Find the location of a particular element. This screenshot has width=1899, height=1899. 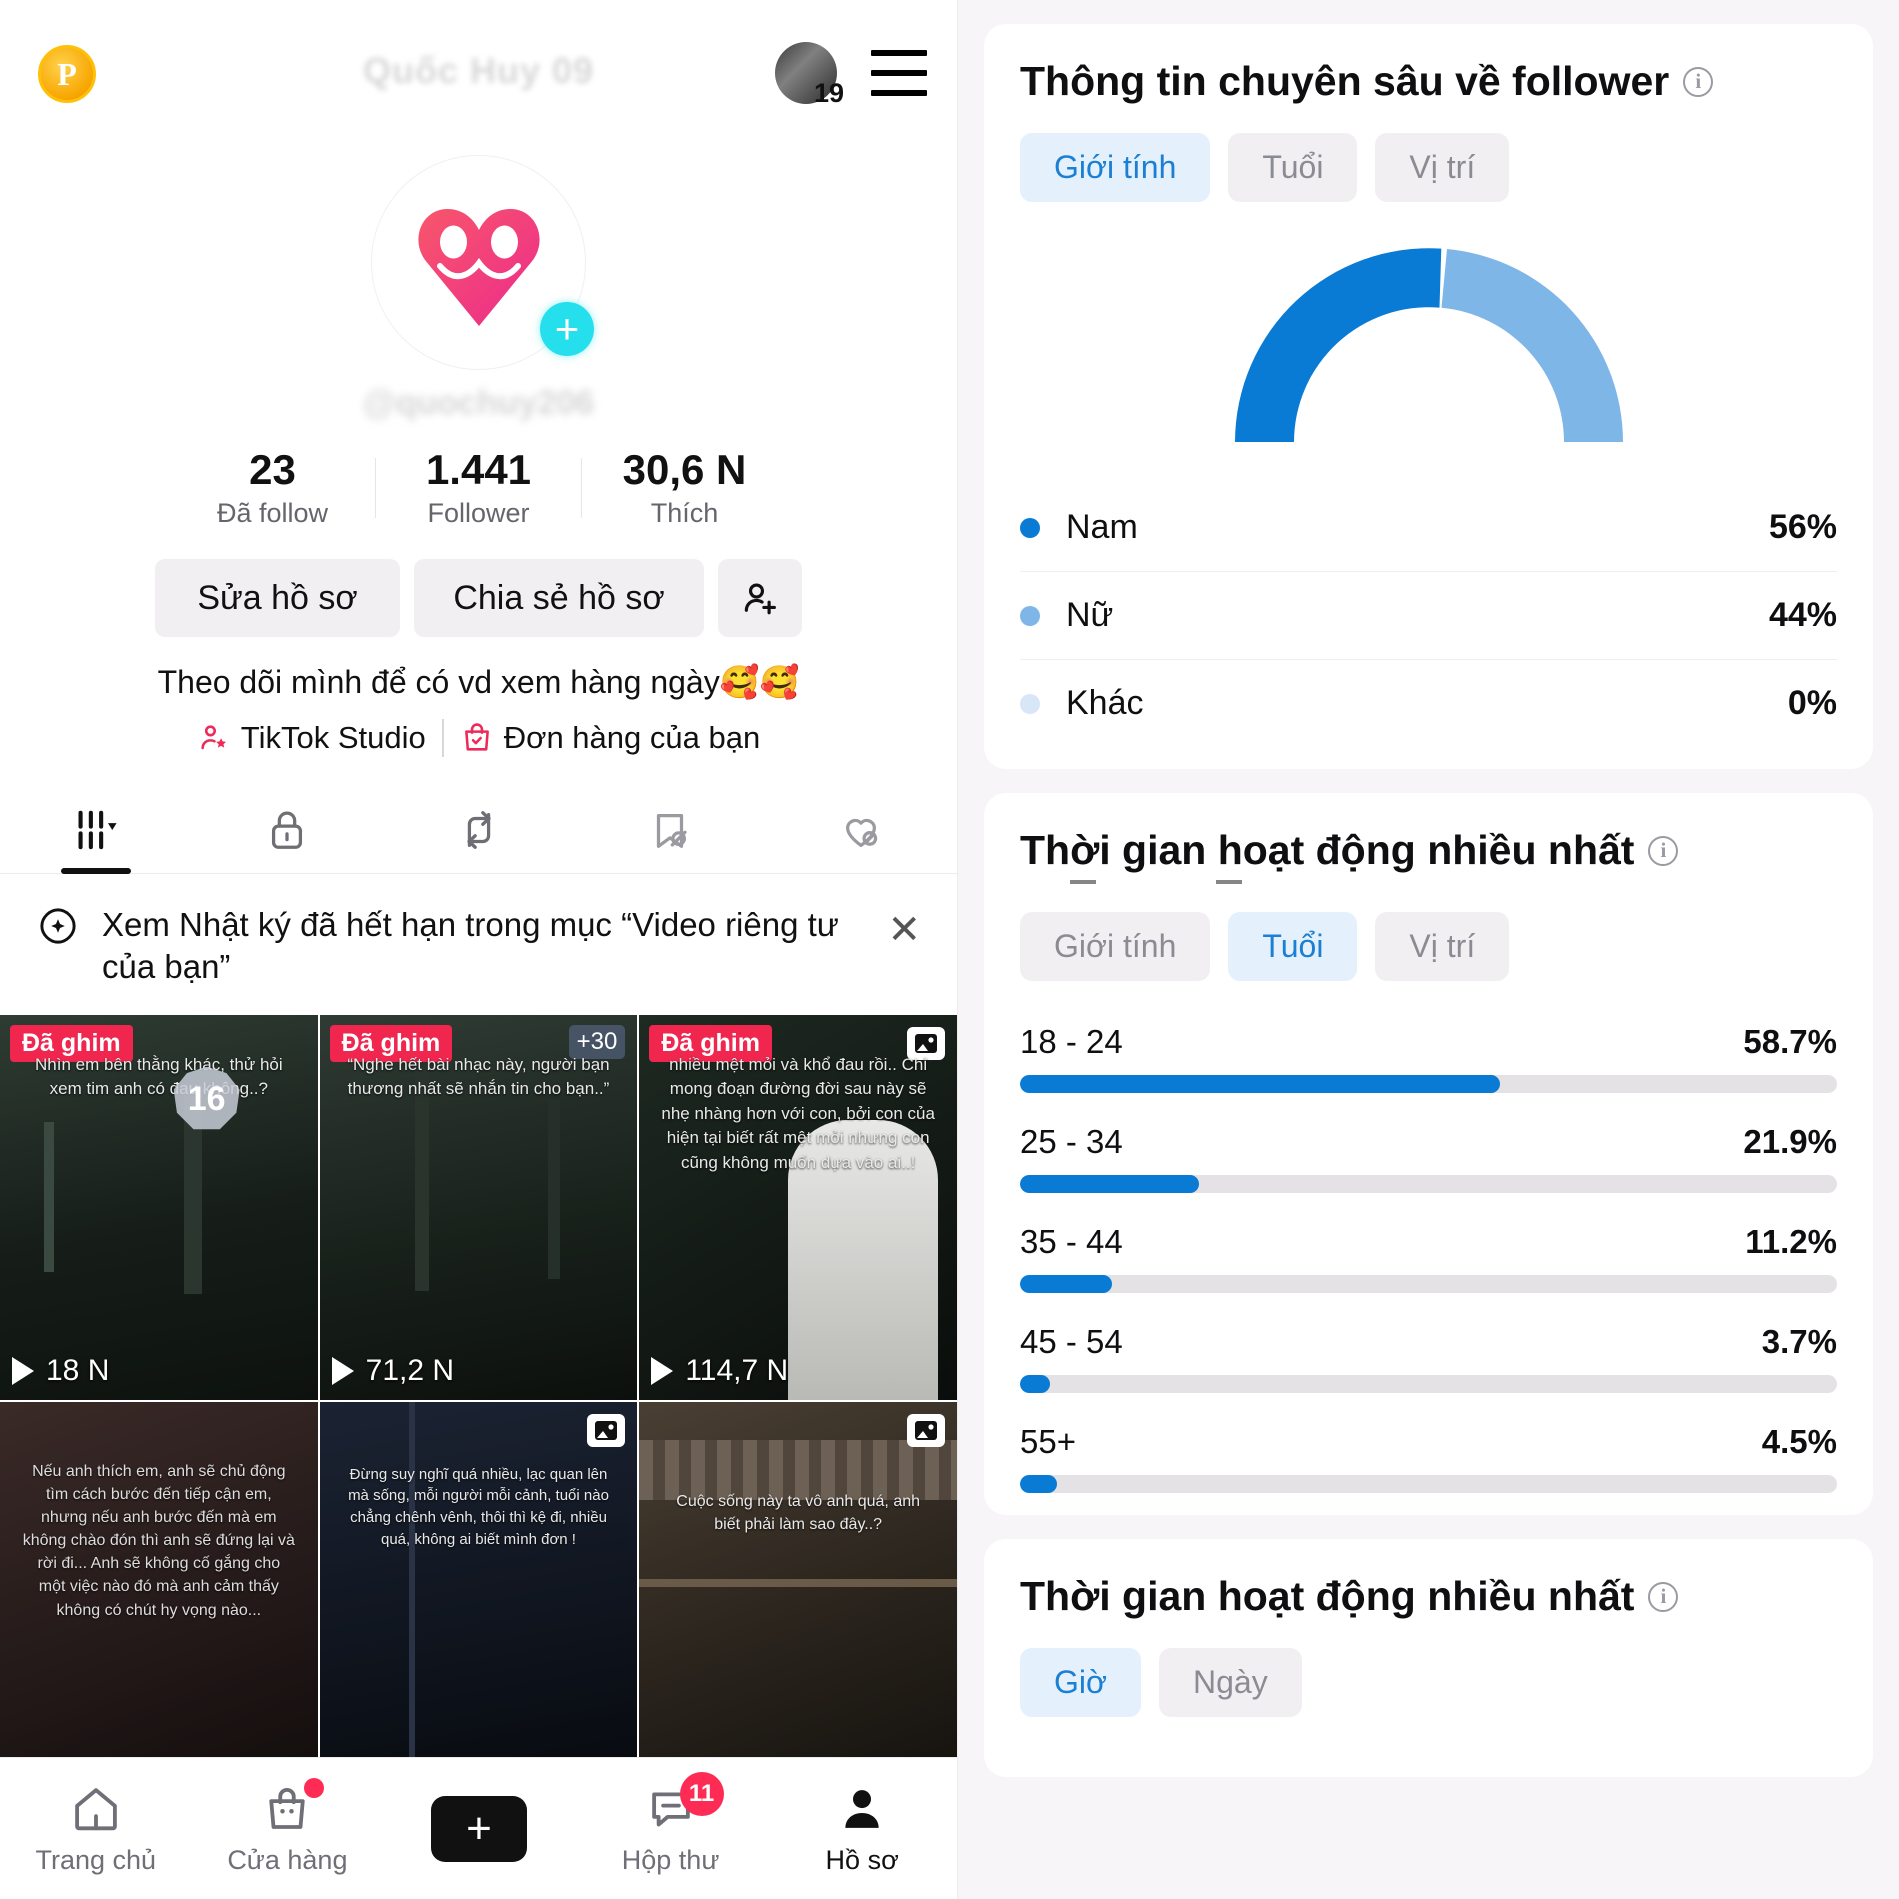

tab-hour: Giờ is located at coordinates (1080, 1682).